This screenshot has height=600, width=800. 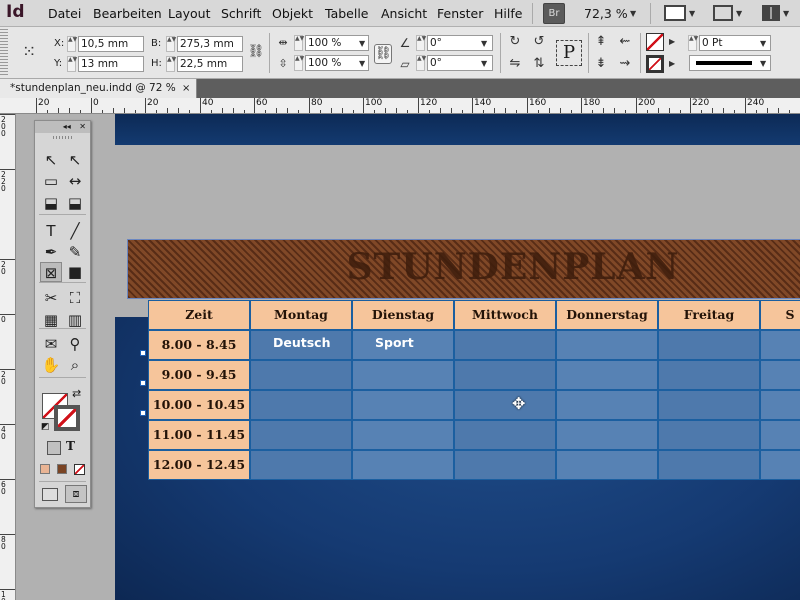 What do you see at coordinates (299, 63) in the screenshot?
I see `scale-y-stepper: ▲▼` at bounding box center [299, 63].